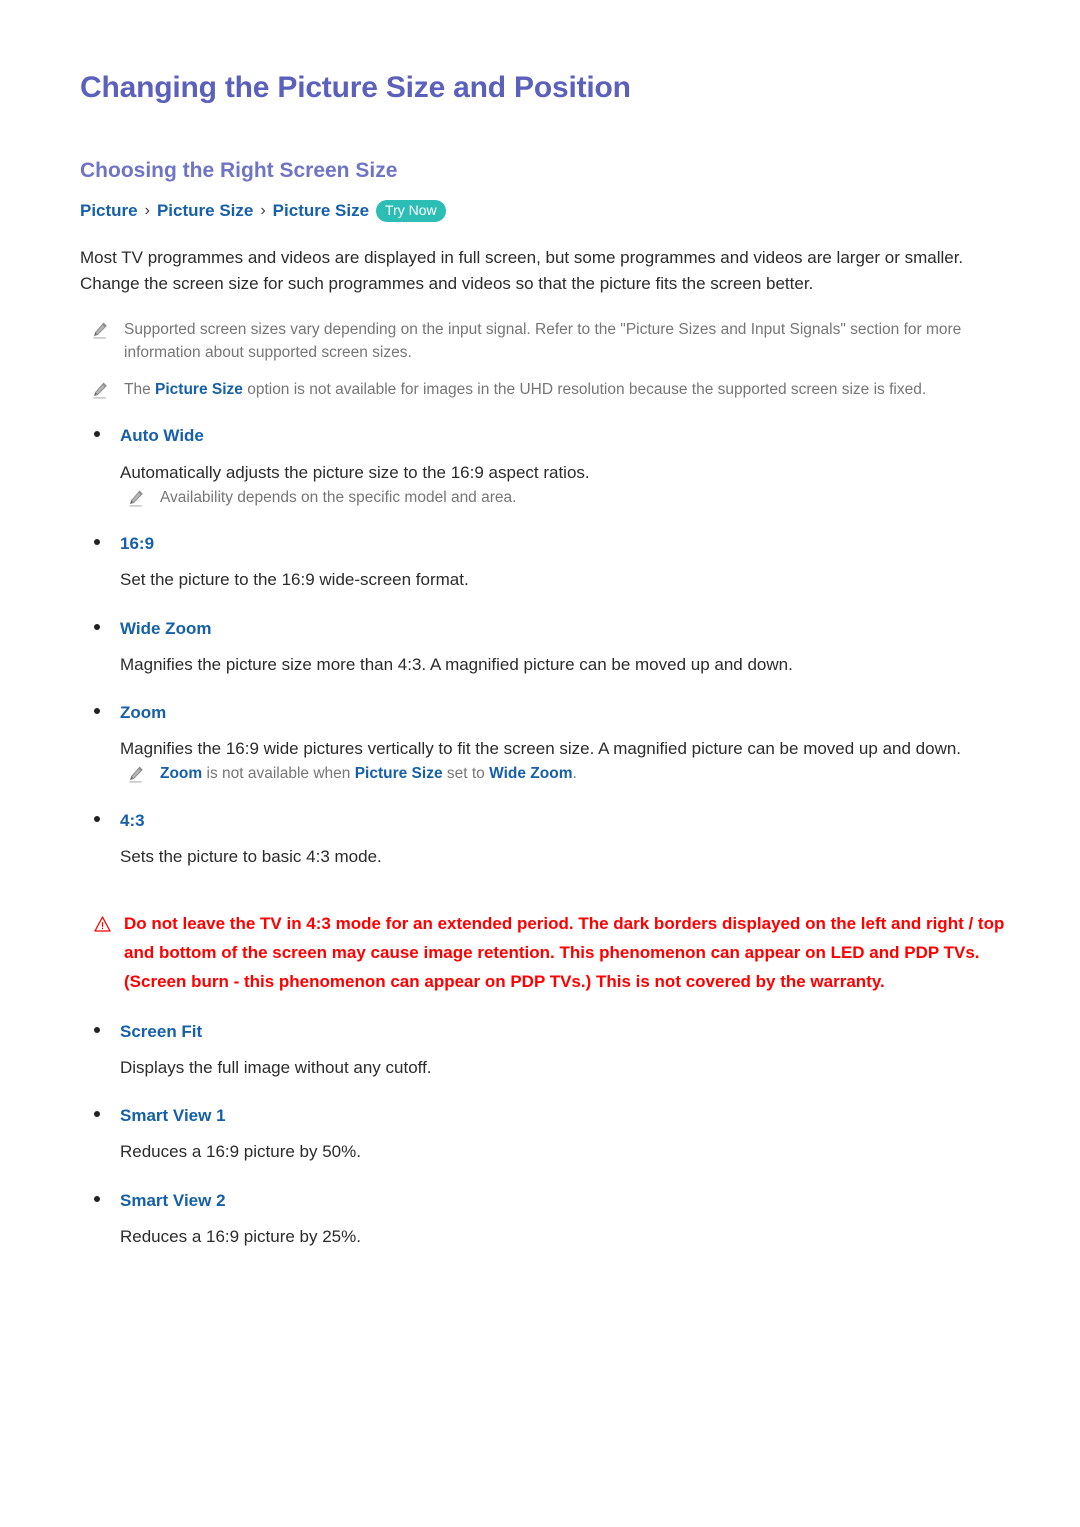  Describe the element at coordinates (251, 856) in the screenshot. I see `option-description: Sets the picture to basic 4:3 mode.` at that location.